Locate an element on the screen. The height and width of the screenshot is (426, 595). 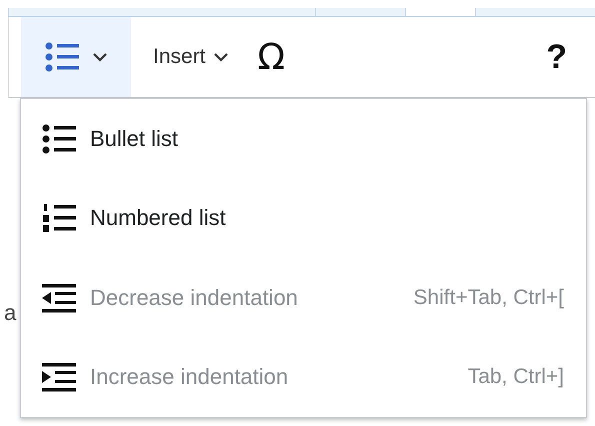
shortcut-text: Shift+Tab, Ctrl+[ is located at coordinates (488, 298).